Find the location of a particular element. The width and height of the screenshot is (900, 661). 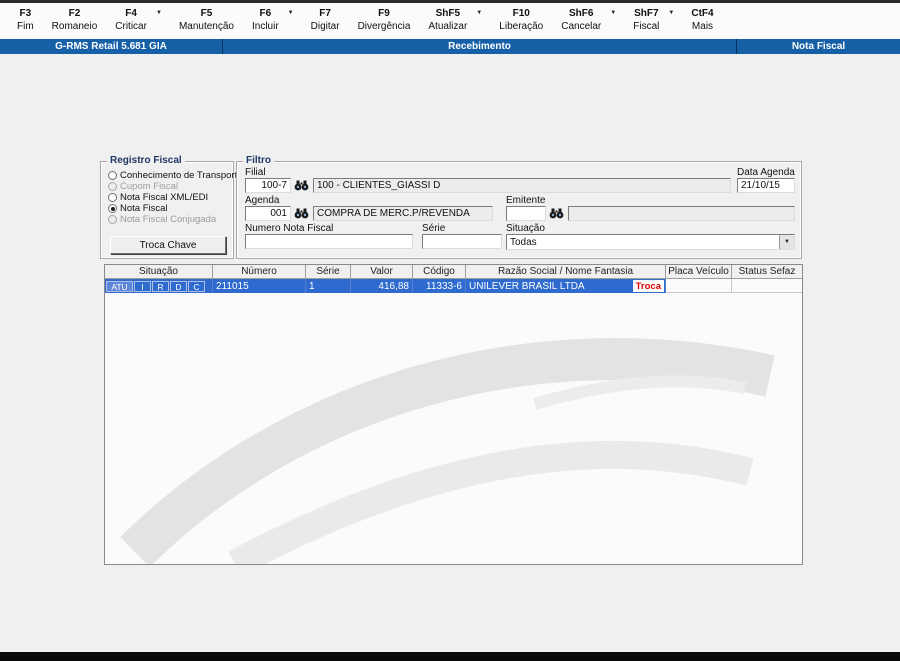

emitente-lookup-binoculars-icon is located at coordinates (556, 213).